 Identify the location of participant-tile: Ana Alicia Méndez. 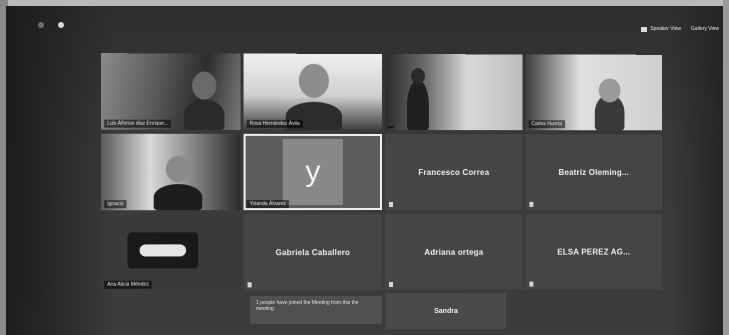
(171, 252).